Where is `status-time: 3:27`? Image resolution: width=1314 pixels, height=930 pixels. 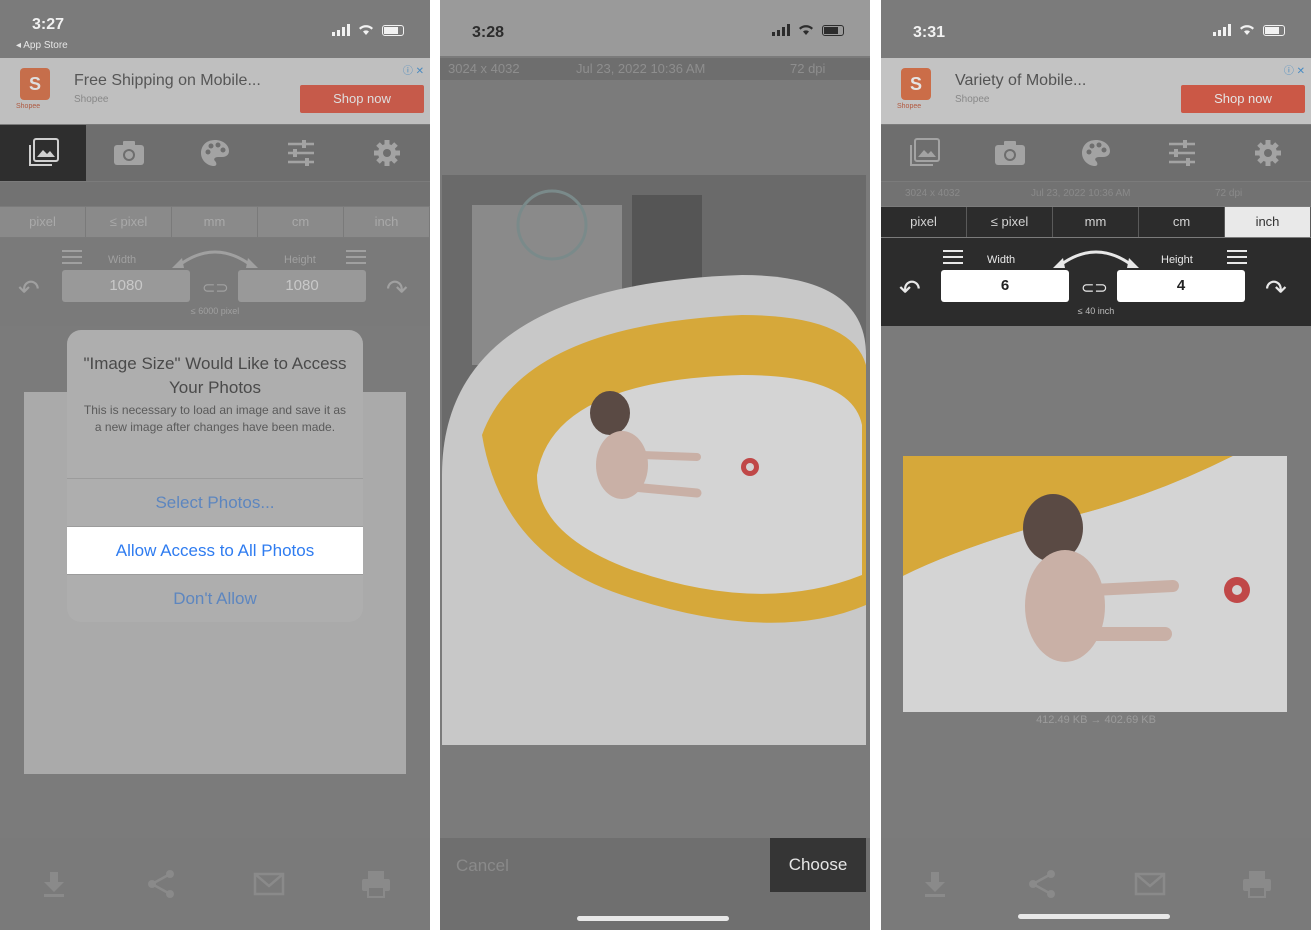 status-time: 3:27 is located at coordinates (48, 24).